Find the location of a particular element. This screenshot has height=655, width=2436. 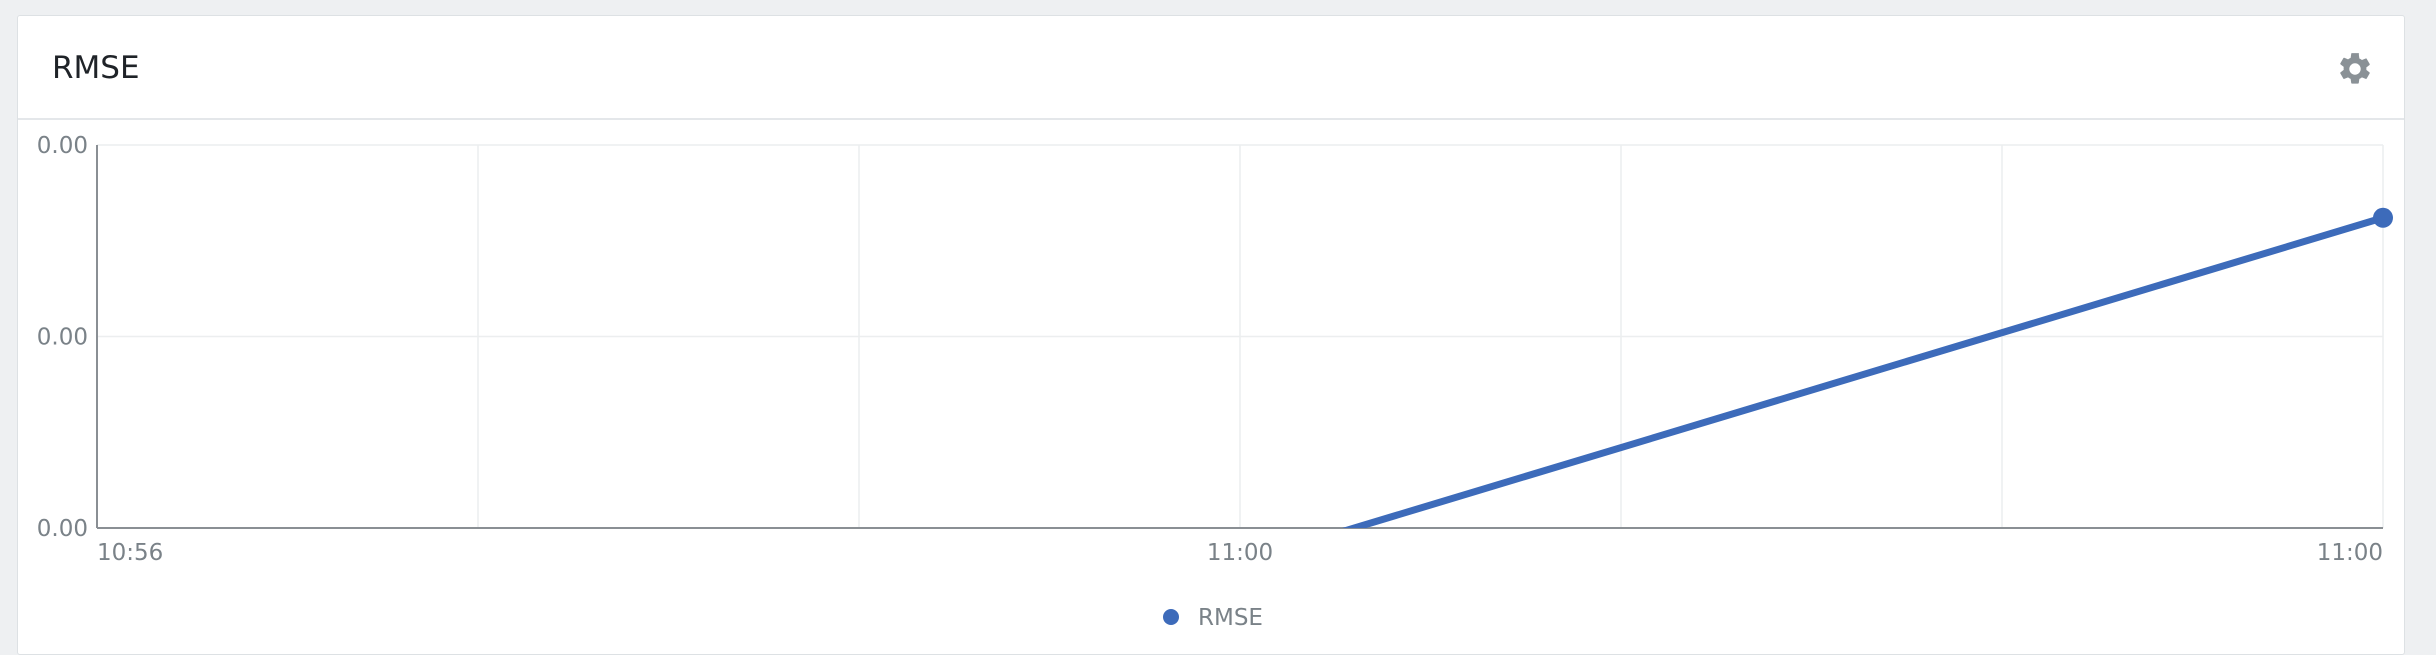

legend: RMSE is located at coordinates (1213, 618).